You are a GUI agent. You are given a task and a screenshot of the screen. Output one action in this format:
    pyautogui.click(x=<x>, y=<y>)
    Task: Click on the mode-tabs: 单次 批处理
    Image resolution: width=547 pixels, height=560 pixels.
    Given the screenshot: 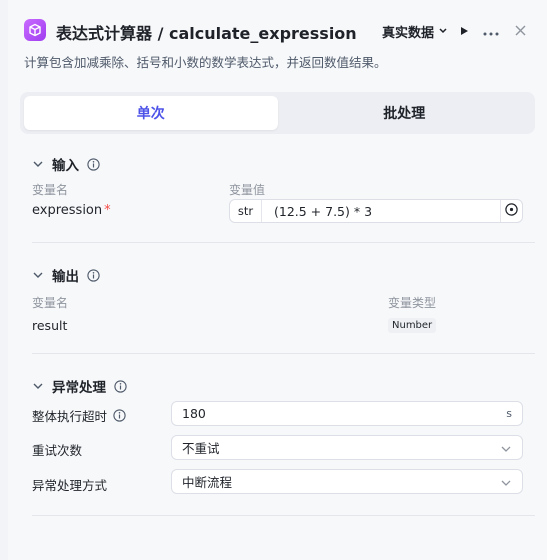 What is the action you would take?
    pyautogui.click(x=277, y=113)
    